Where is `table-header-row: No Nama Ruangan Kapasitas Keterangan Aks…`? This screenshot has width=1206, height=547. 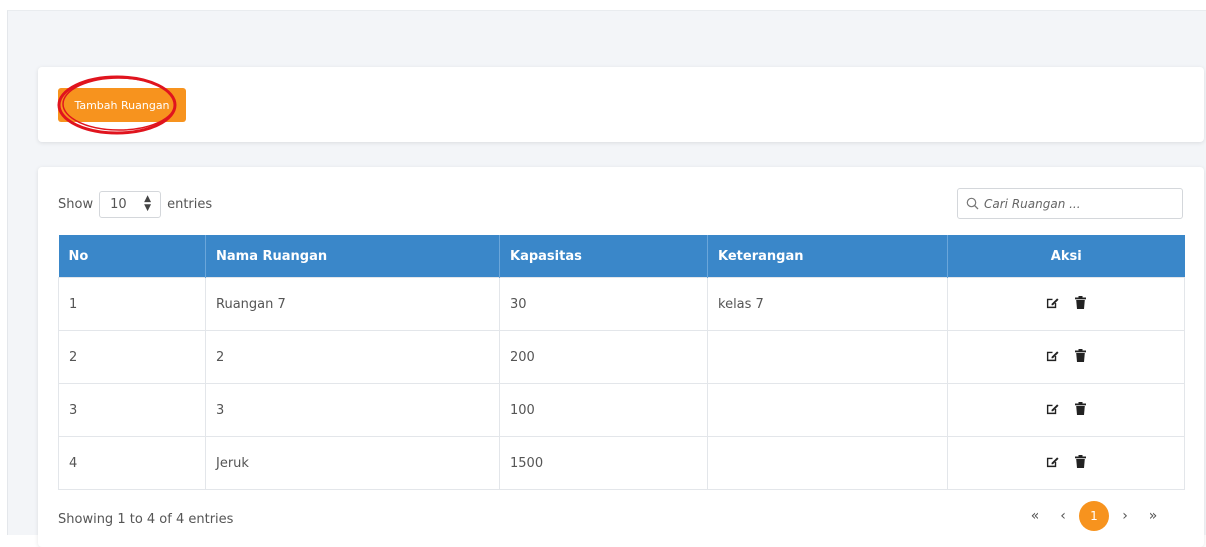 table-header-row: No Nama Ruangan Kapasitas Keterangan Aks… is located at coordinates (621, 256).